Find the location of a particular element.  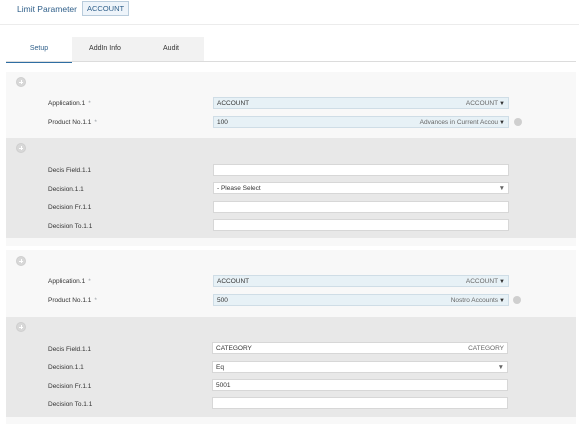

expand-group-2-icon is located at coordinates (21, 261).